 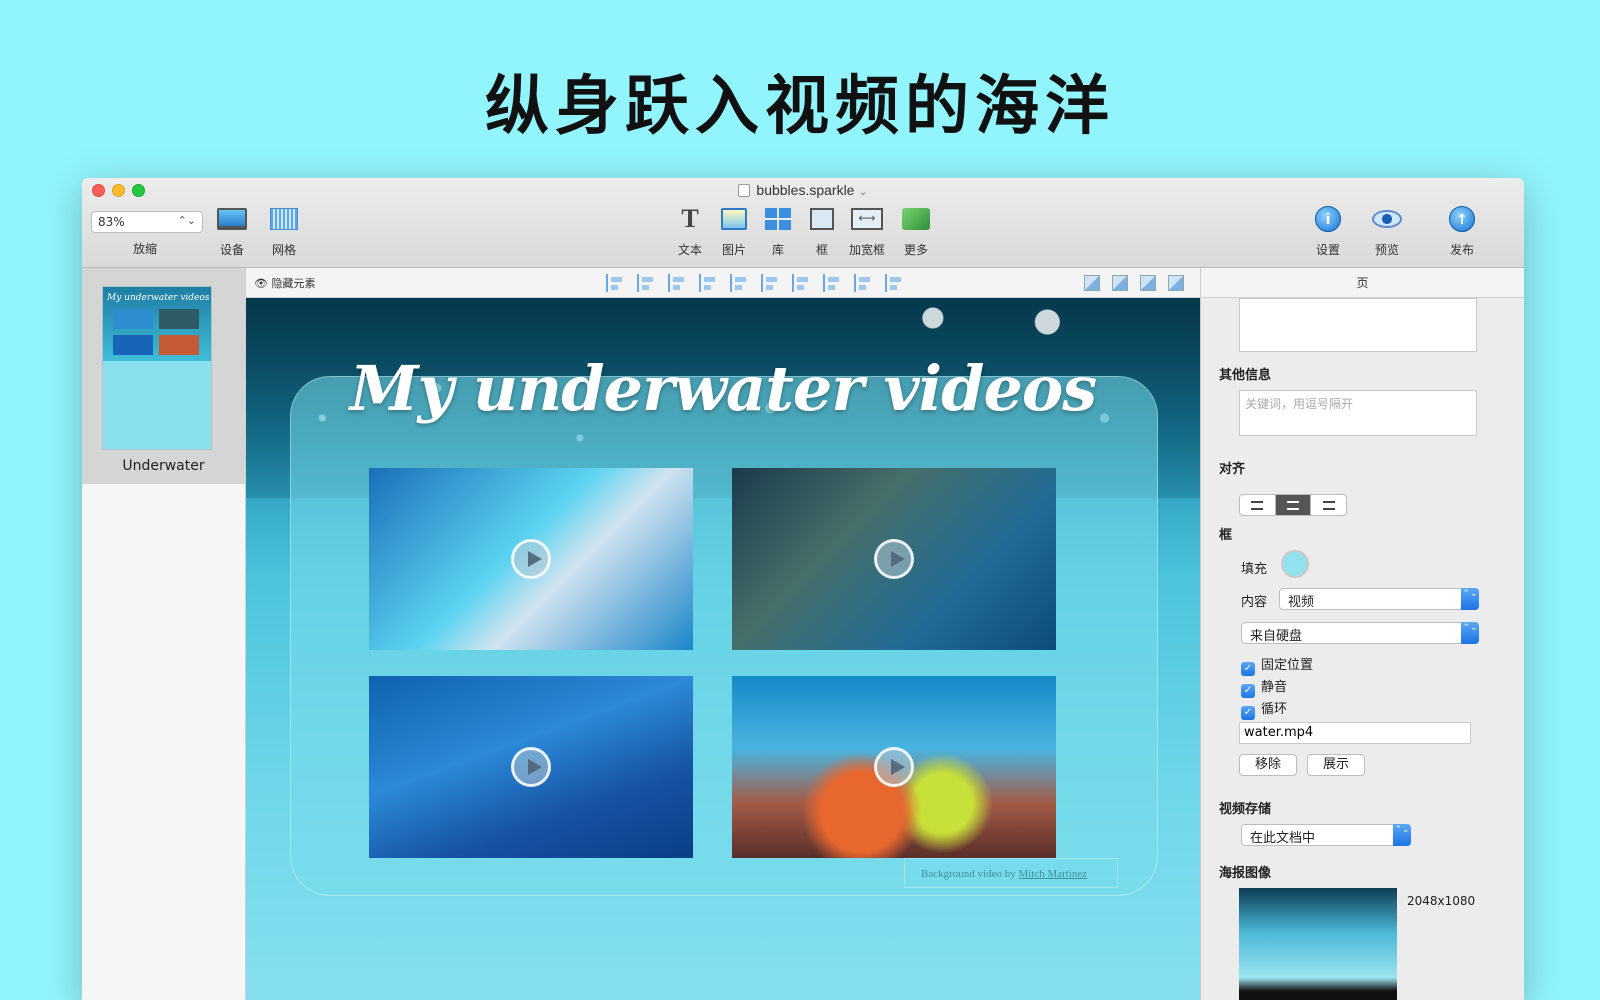 I want to click on widen-frame-button: ⟷ 加宽框, so click(x=867, y=232).